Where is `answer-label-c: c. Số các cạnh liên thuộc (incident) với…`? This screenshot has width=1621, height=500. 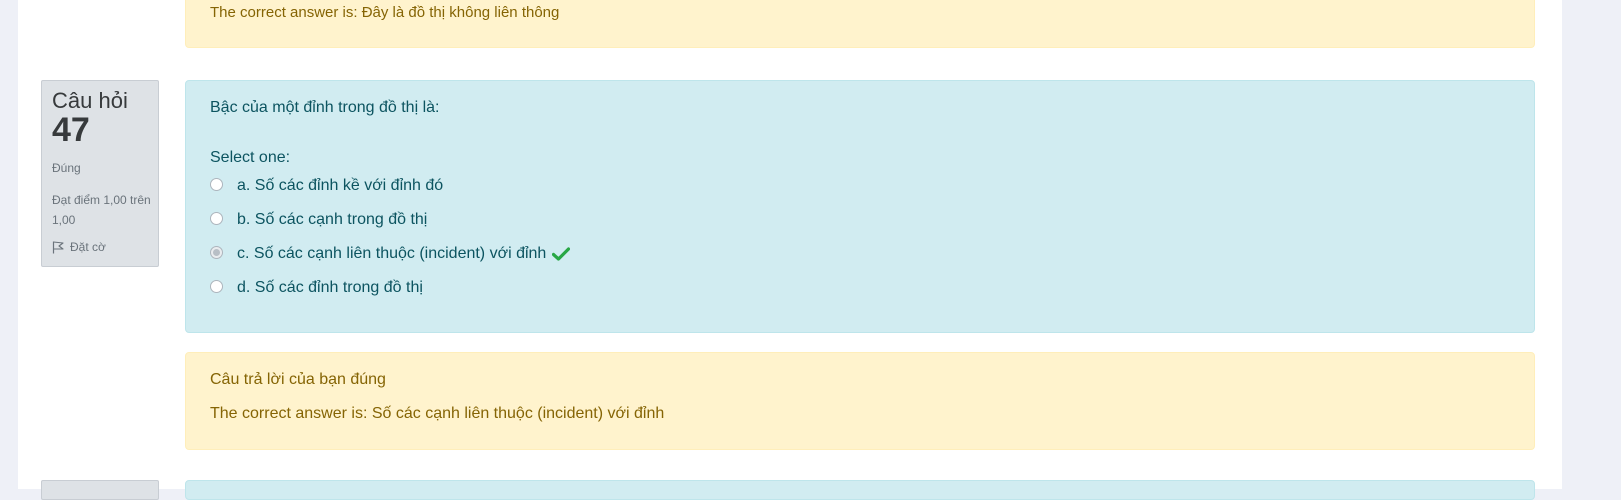
answer-label-c: c. Số các cạnh liên thuộc (incident) với… is located at coordinates (392, 253).